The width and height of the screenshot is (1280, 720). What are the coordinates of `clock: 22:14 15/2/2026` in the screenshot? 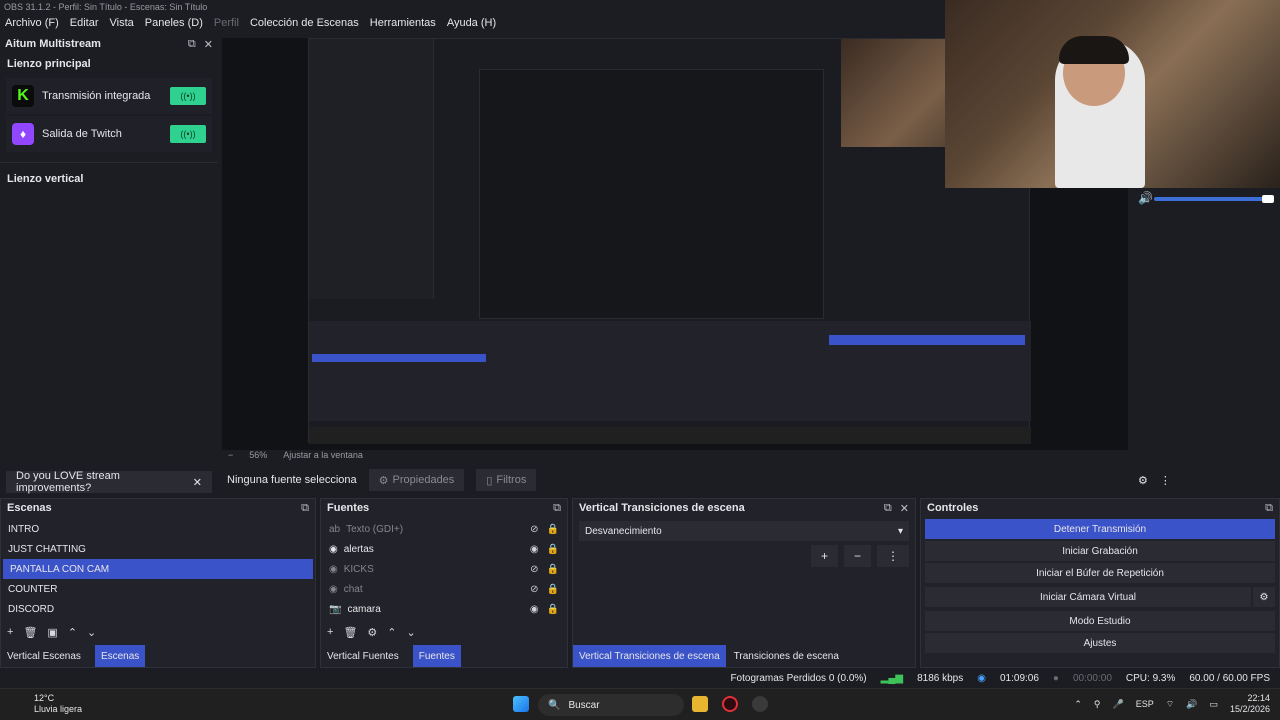 It's located at (1250, 704).